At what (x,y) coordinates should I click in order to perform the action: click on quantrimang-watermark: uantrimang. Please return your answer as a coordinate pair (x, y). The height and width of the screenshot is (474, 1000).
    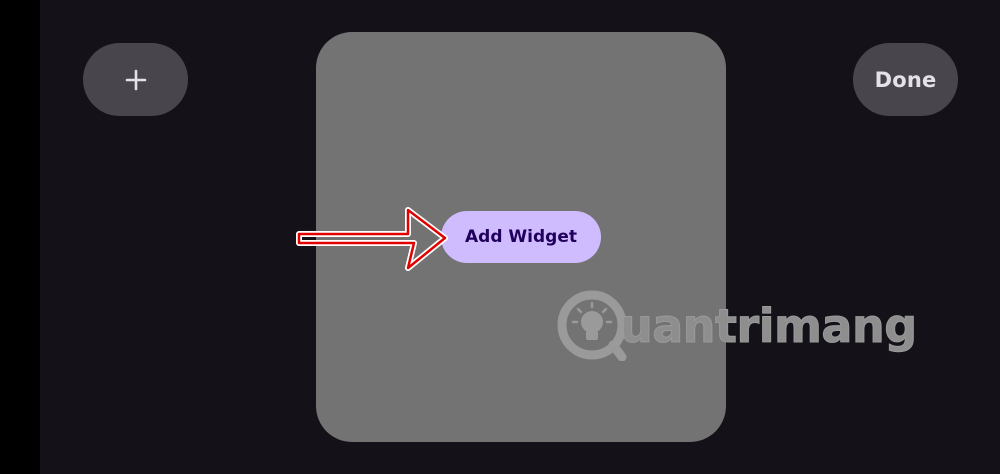
    Looking at the image, I should click on (737, 325).